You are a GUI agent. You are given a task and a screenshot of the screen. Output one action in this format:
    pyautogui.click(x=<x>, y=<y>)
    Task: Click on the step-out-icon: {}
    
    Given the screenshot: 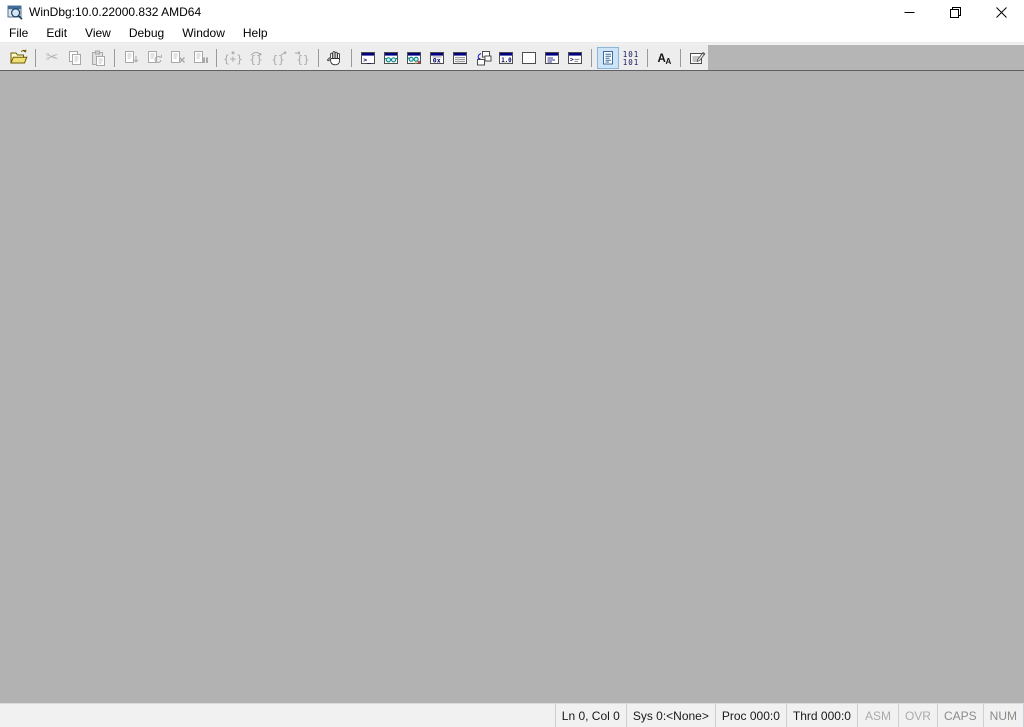 What is the action you would take?
    pyautogui.click(x=279, y=58)
    